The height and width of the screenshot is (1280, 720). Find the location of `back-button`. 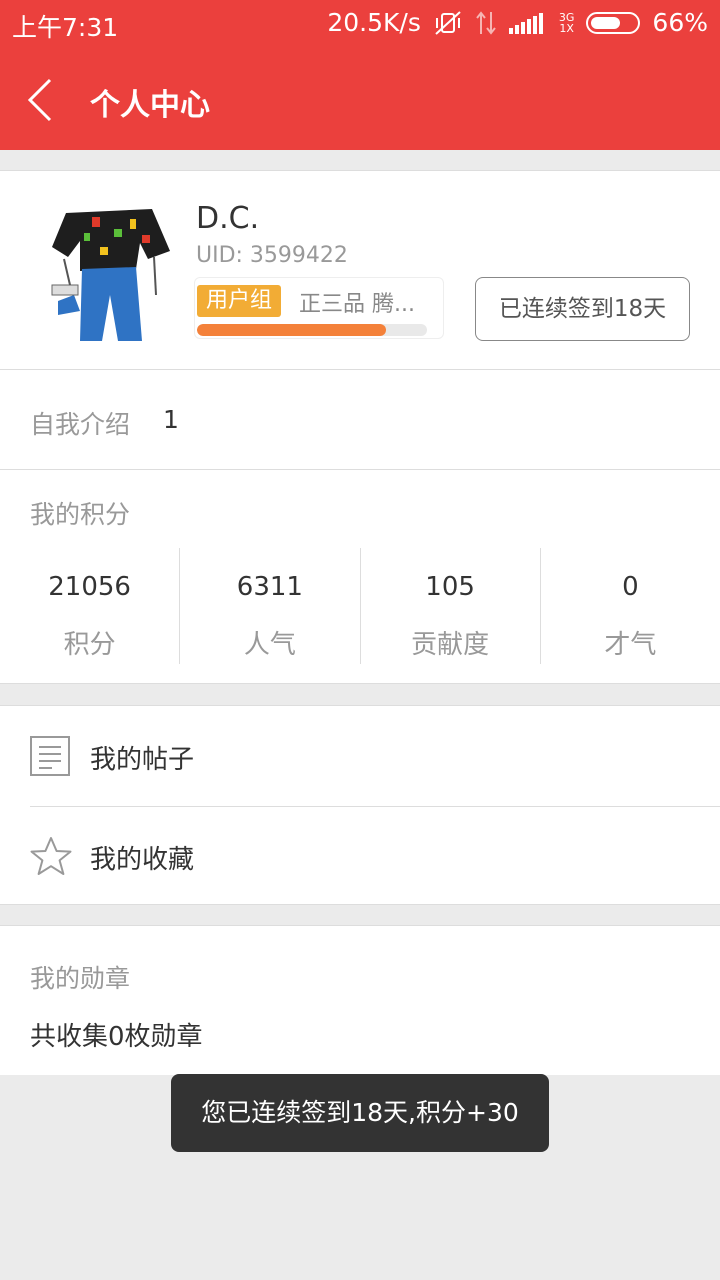

back-button is located at coordinates (40, 100).